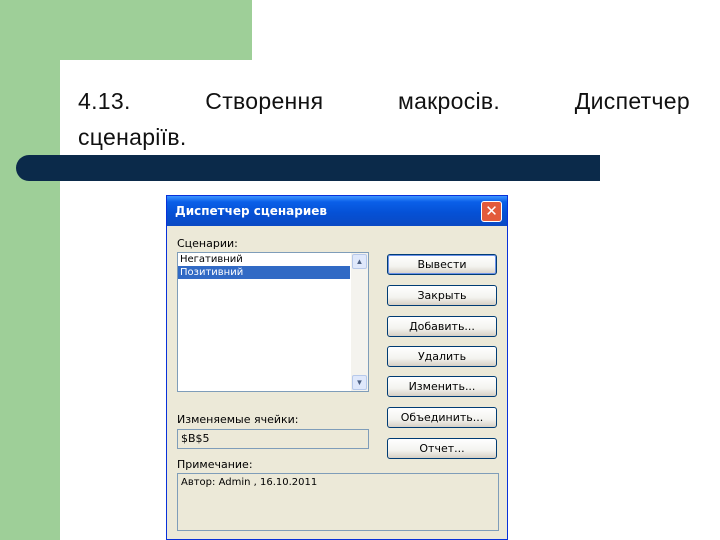 This screenshot has width=720, height=540. I want to click on title-word: 4.13., so click(104, 101).